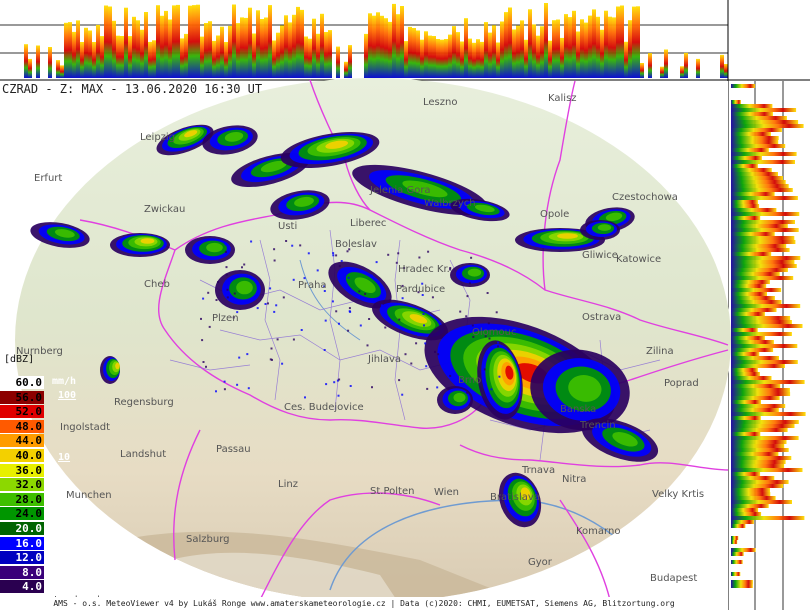 The height and width of the screenshot is (610, 810). I want to click on legend-unit-rate: mm/h, so click(64, 381).